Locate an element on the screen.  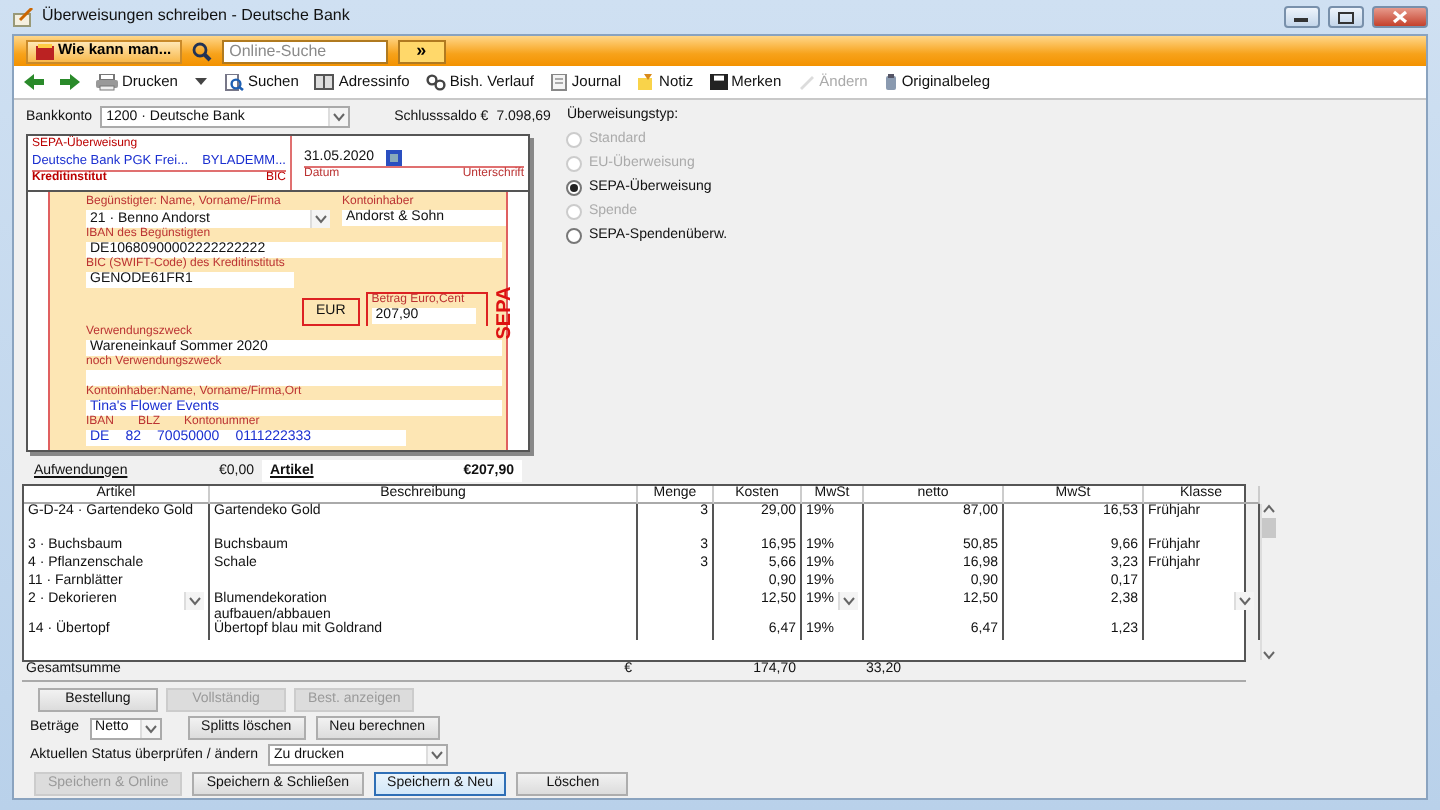
search-document-icon is located at coordinates (233, 82).